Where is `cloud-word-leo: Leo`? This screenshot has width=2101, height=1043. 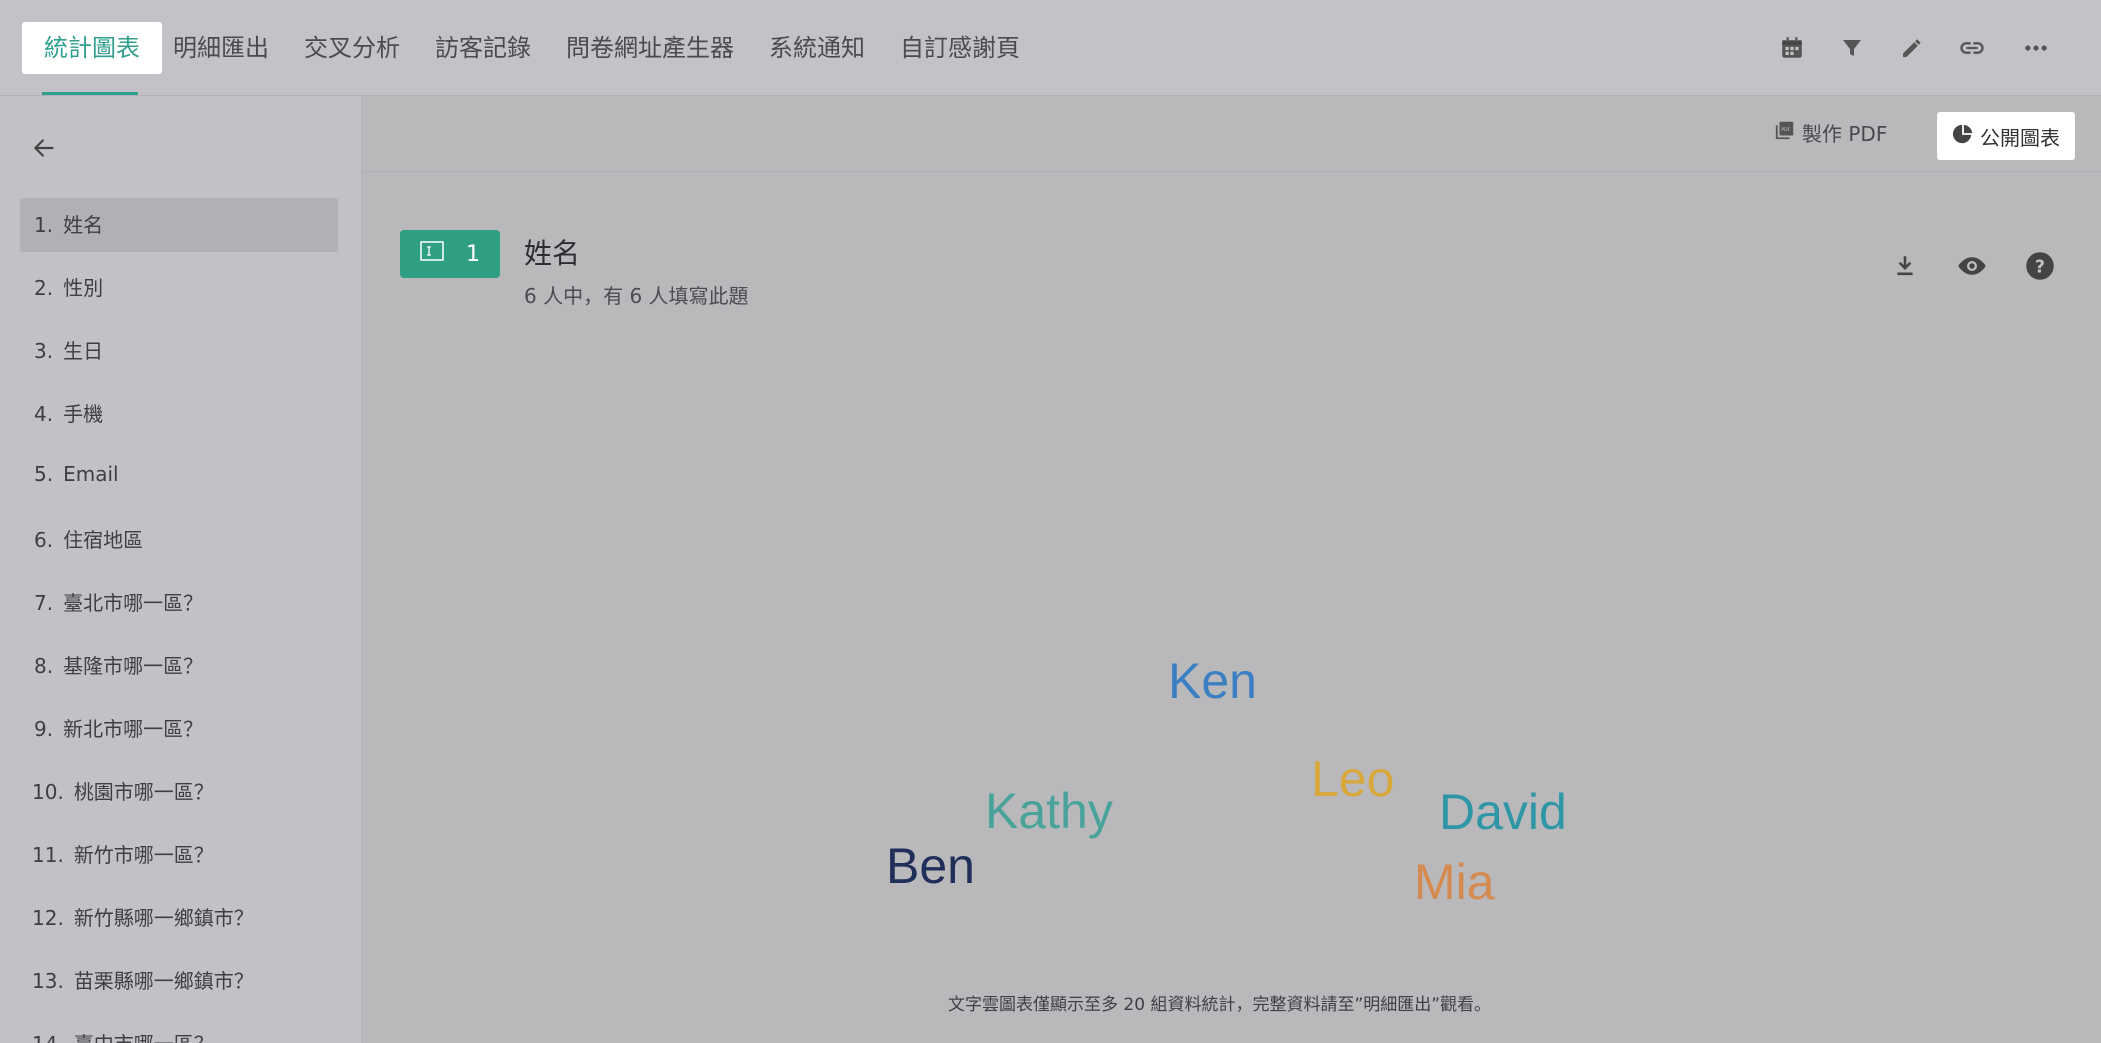
cloud-word-leo: Leo is located at coordinates (1353, 779).